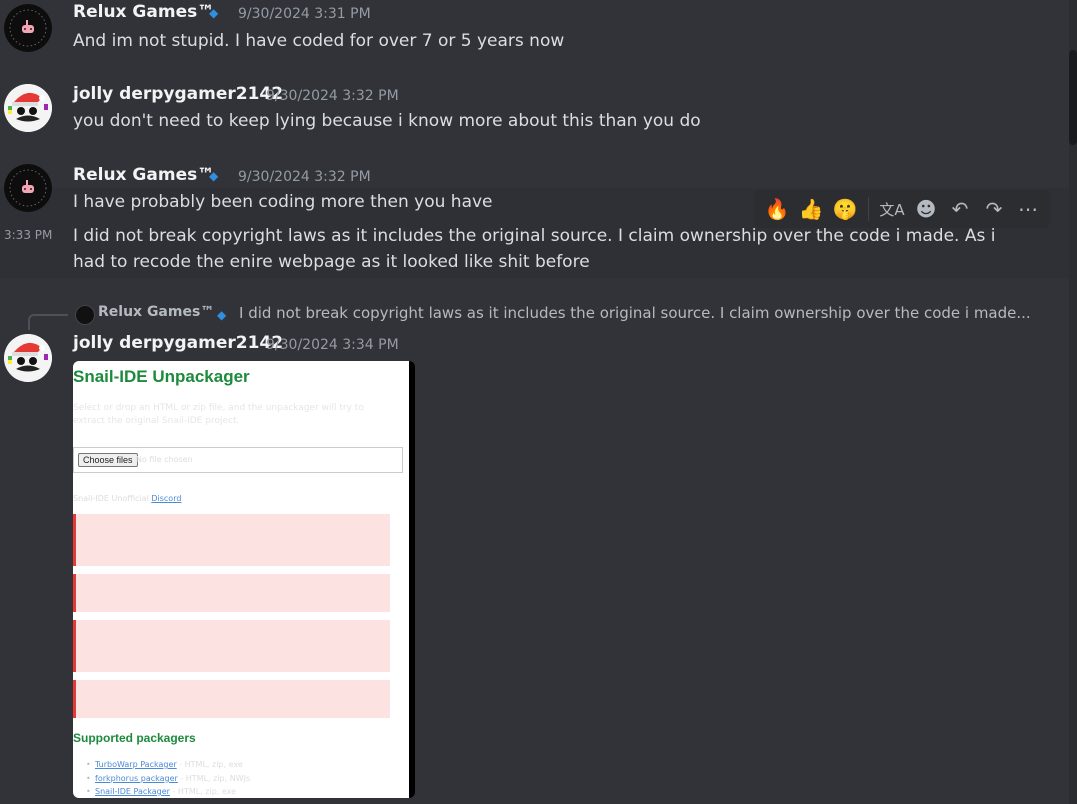  Describe the element at coordinates (811, 209) in the screenshot. I see `thumbs-up-reaction-button: 👍` at that location.